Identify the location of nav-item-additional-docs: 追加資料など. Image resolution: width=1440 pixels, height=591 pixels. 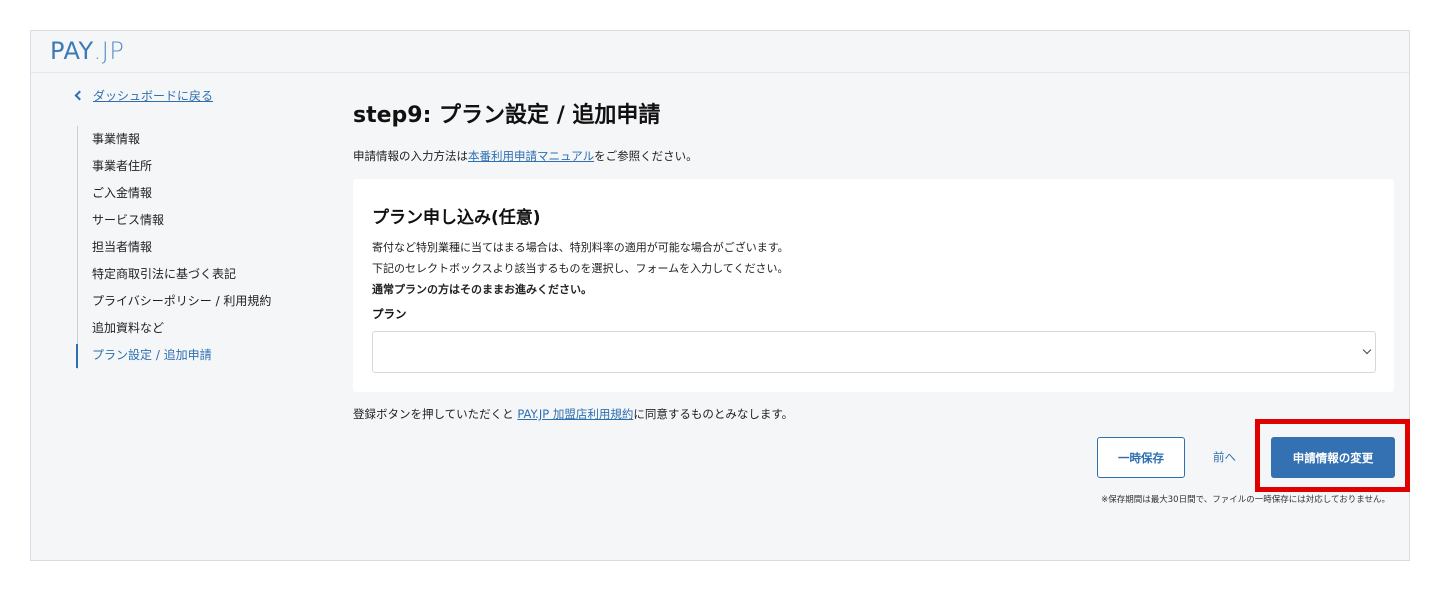
(174, 328).